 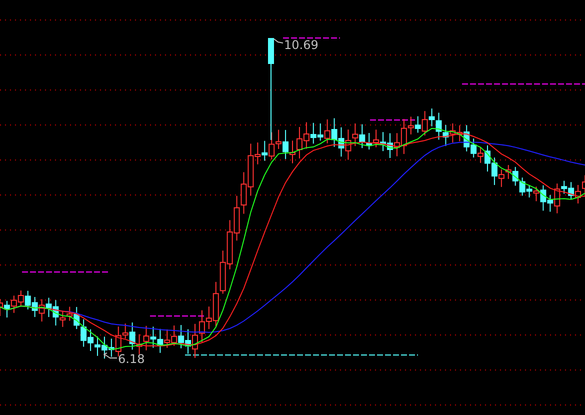 I want to click on low-price-label: 6.18, so click(x=131, y=359).